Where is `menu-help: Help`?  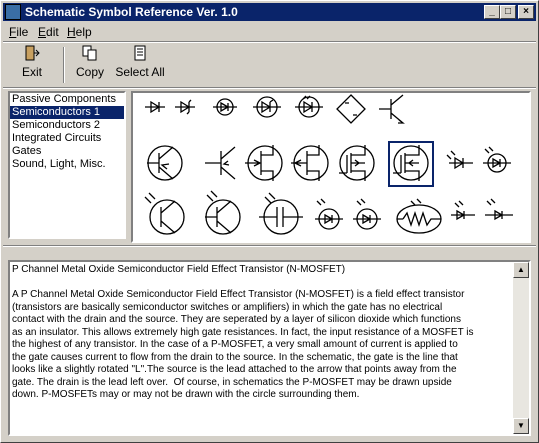 menu-help: Help is located at coordinates (79, 32).